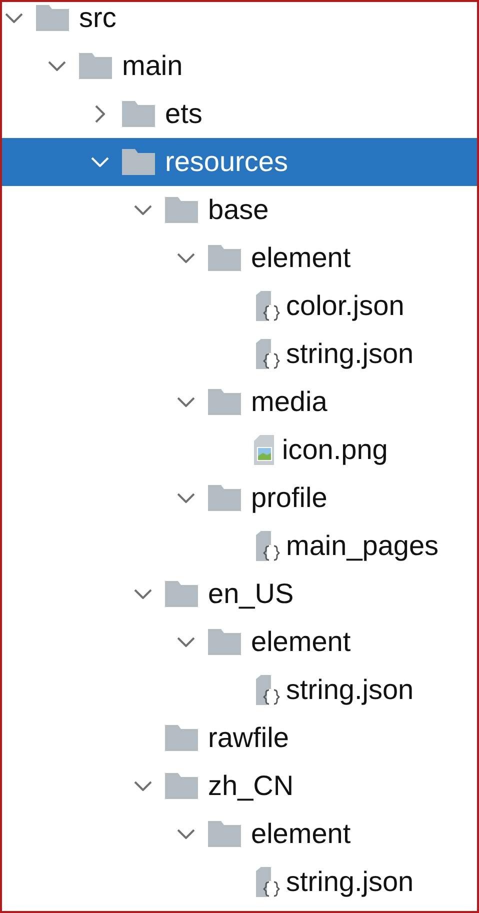  What do you see at coordinates (239, 66) in the screenshot?
I see `tree-row: main` at bounding box center [239, 66].